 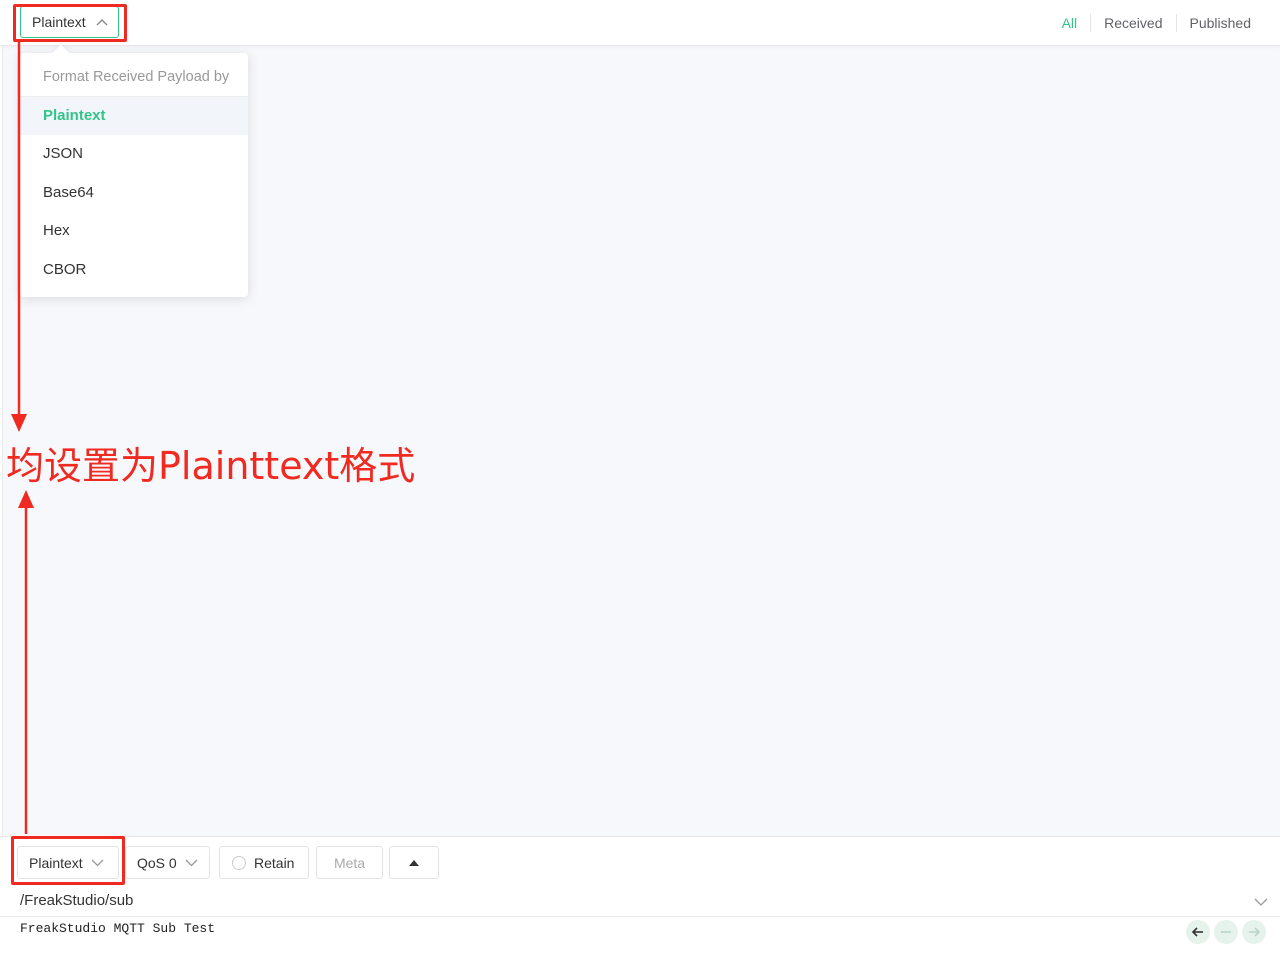 What do you see at coordinates (70, 23) in the screenshot?
I see `annotation-box-top` at bounding box center [70, 23].